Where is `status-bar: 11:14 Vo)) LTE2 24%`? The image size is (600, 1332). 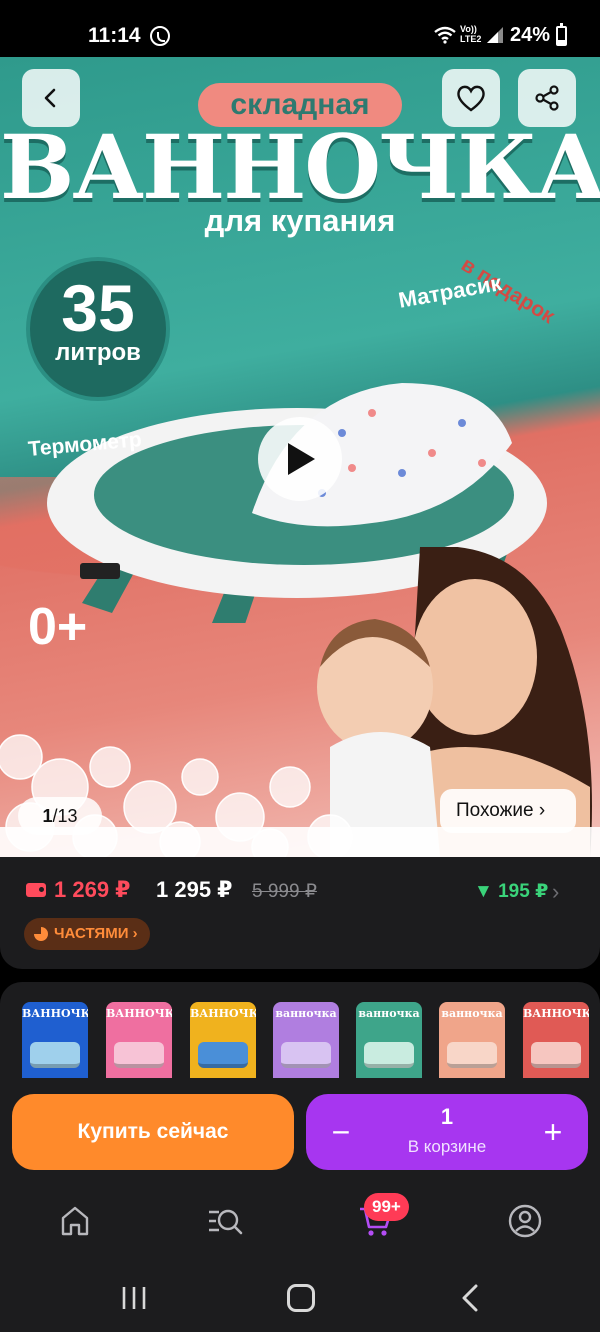 status-bar: 11:14 Vo)) LTE2 24% is located at coordinates (300, 28).